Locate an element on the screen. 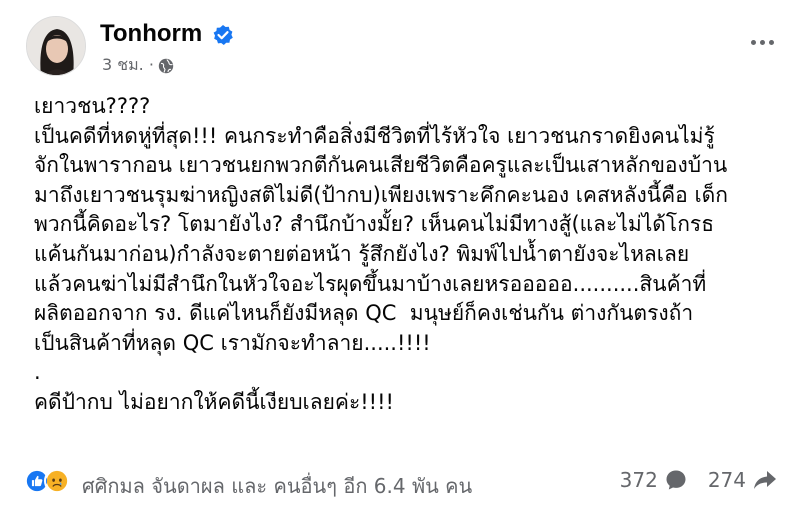 The image size is (800, 518). engagement-counts: 372 274 is located at coordinates (699, 480).